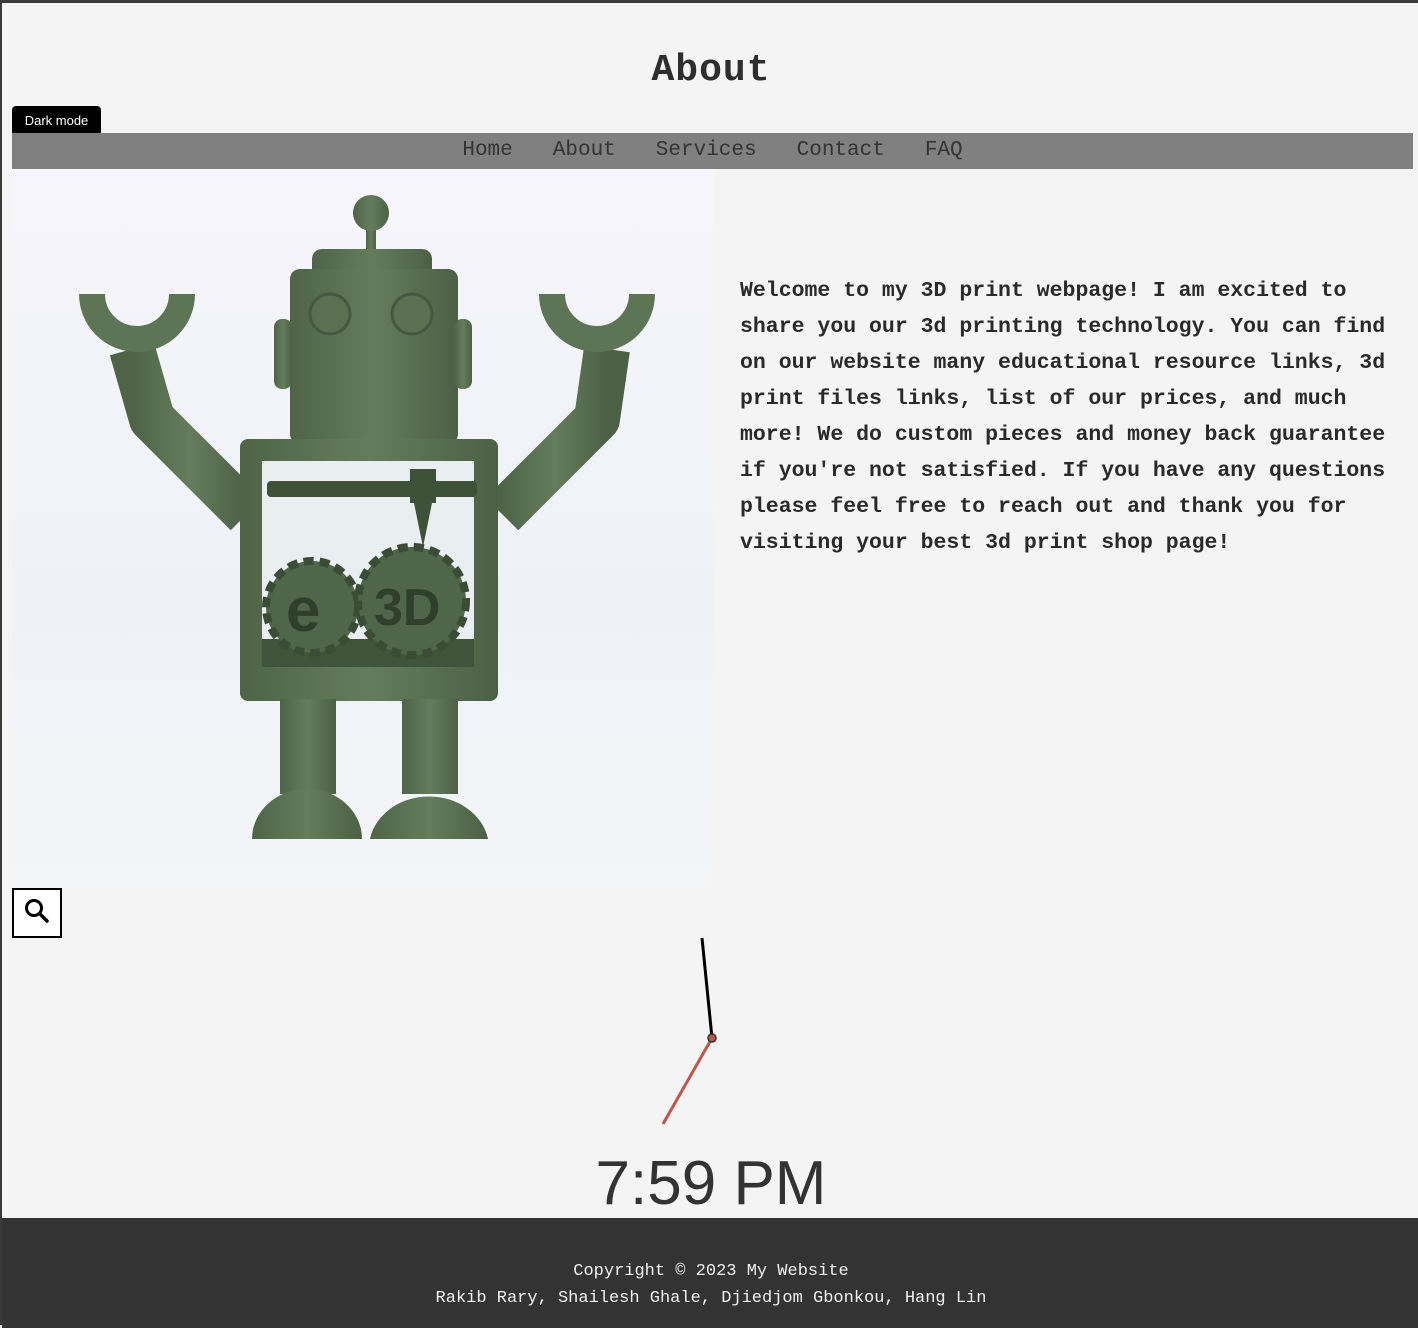 This screenshot has height=1328, width=1418. What do you see at coordinates (487, 151) in the screenshot?
I see `nav-home: Home` at bounding box center [487, 151].